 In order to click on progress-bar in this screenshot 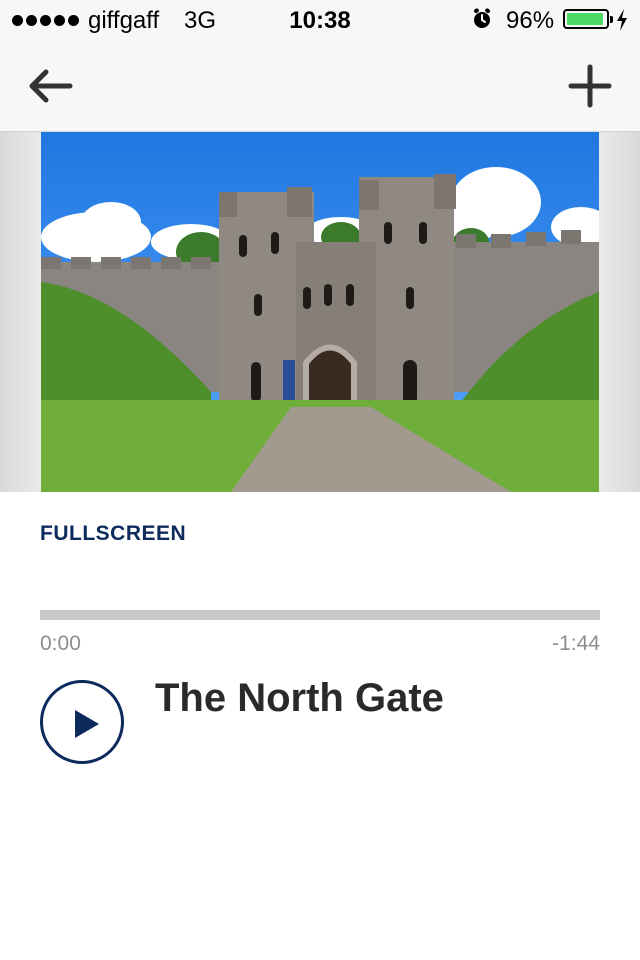, I will do `click(320, 615)`.